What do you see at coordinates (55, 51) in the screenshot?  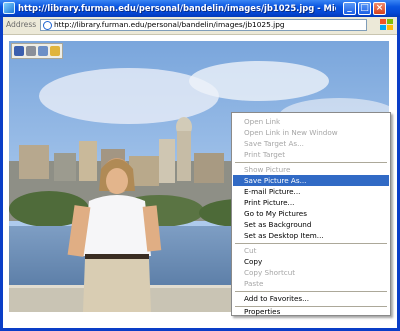 I see `my-pictures-icon` at bounding box center [55, 51].